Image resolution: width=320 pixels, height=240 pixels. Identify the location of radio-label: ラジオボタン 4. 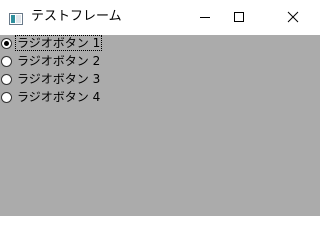
(58, 97).